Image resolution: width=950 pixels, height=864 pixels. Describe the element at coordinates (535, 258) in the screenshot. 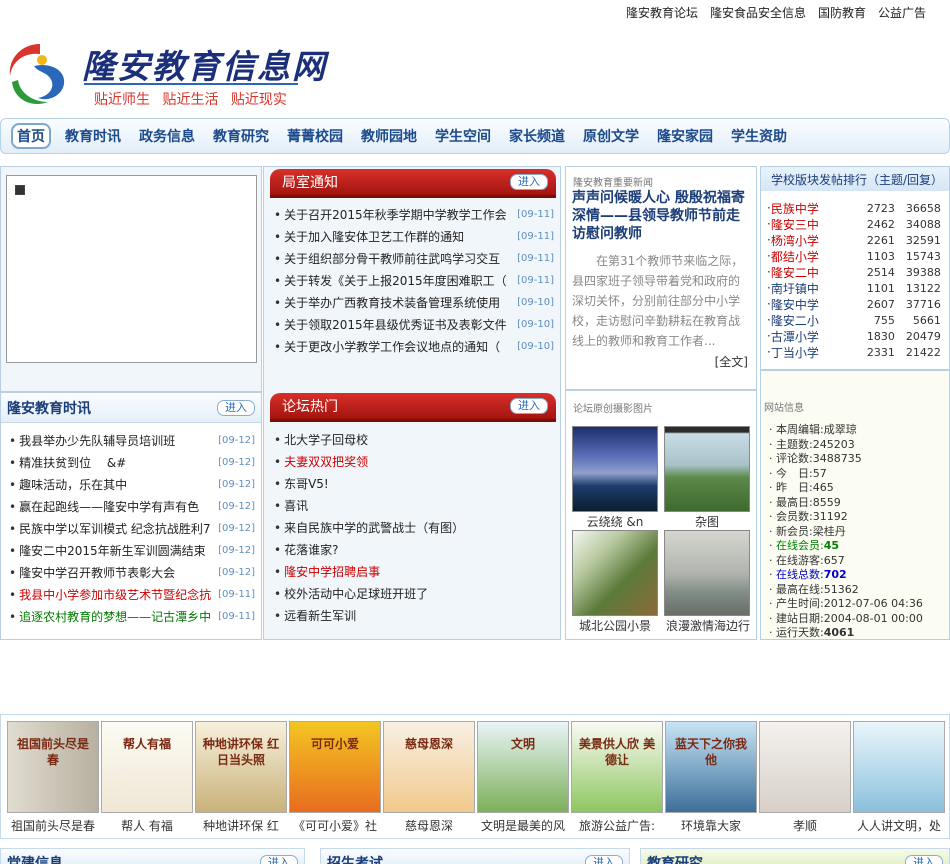

I see `notice-item-date: [09-11]` at that location.